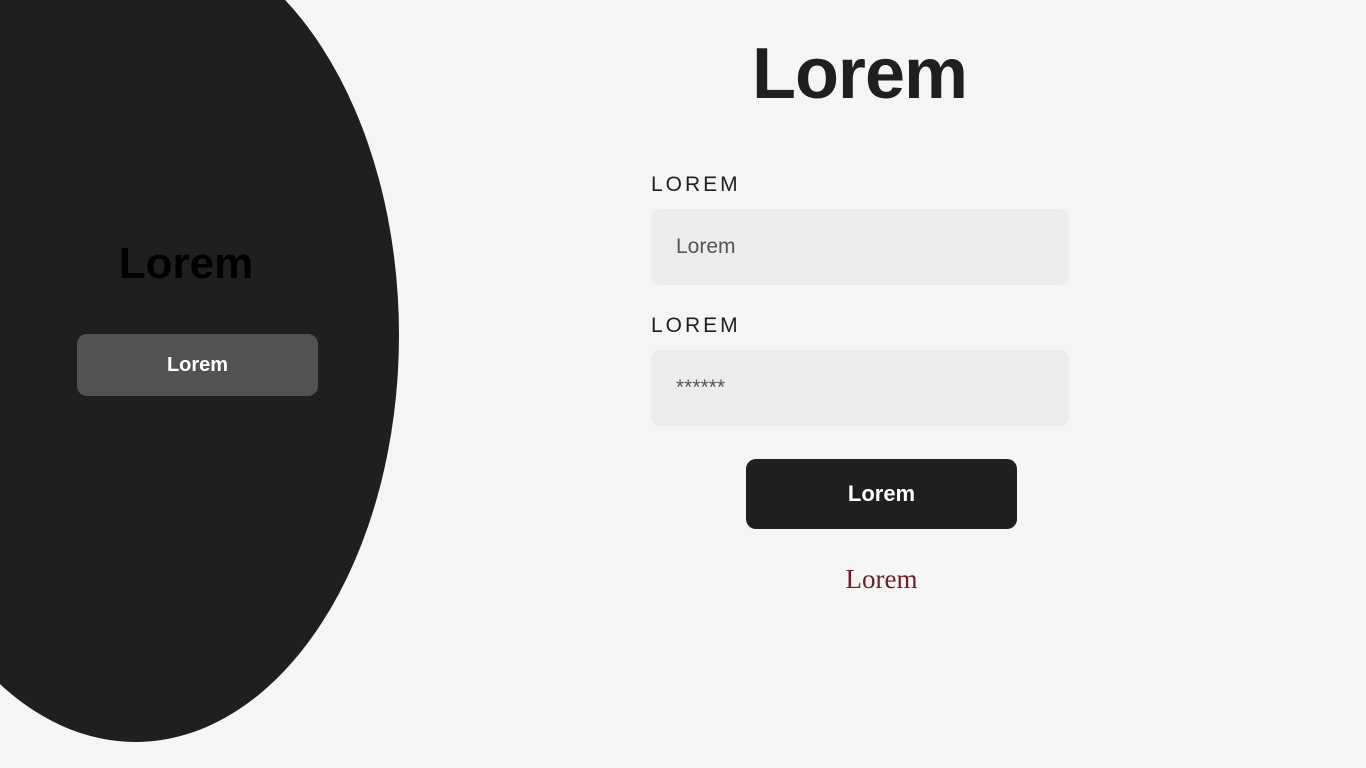  What do you see at coordinates (859, 74) in the screenshot?
I see `page-title: Lorem` at bounding box center [859, 74].